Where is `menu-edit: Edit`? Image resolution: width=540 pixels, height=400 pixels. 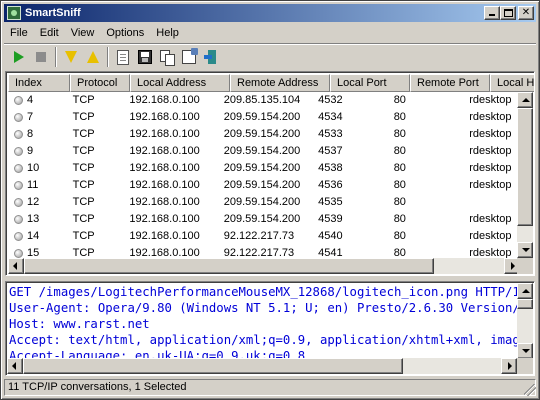
menu-edit: Edit is located at coordinates (49, 33).